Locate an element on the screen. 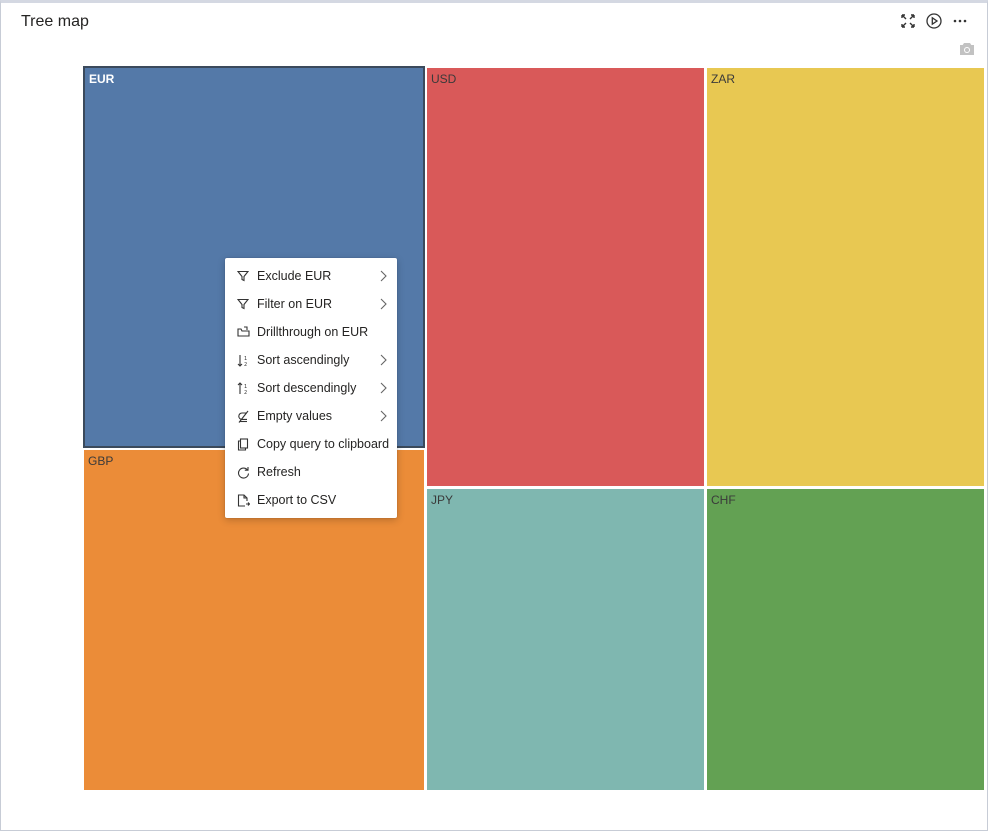 The image size is (988, 831). menu-item-sort-ascending: 12 Sort ascendingly is located at coordinates (311, 360).